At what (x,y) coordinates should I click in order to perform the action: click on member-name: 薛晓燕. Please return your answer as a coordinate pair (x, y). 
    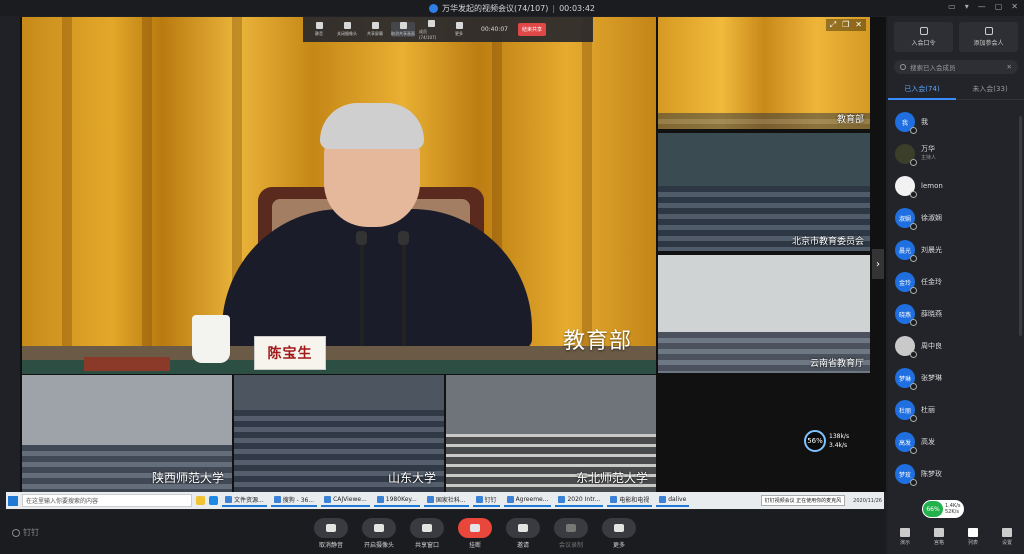
    Looking at the image, I should click on (931, 313).